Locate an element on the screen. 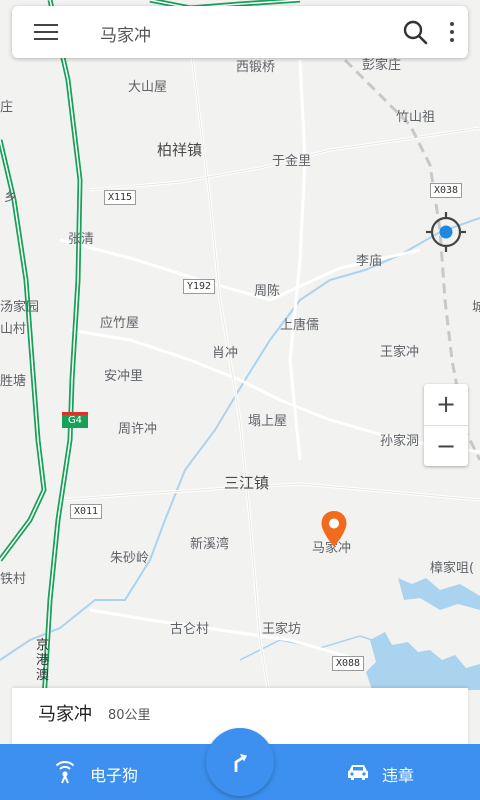 This screenshot has width=480, height=800. place-label: 竹山祖 is located at coordinates (416, 117).